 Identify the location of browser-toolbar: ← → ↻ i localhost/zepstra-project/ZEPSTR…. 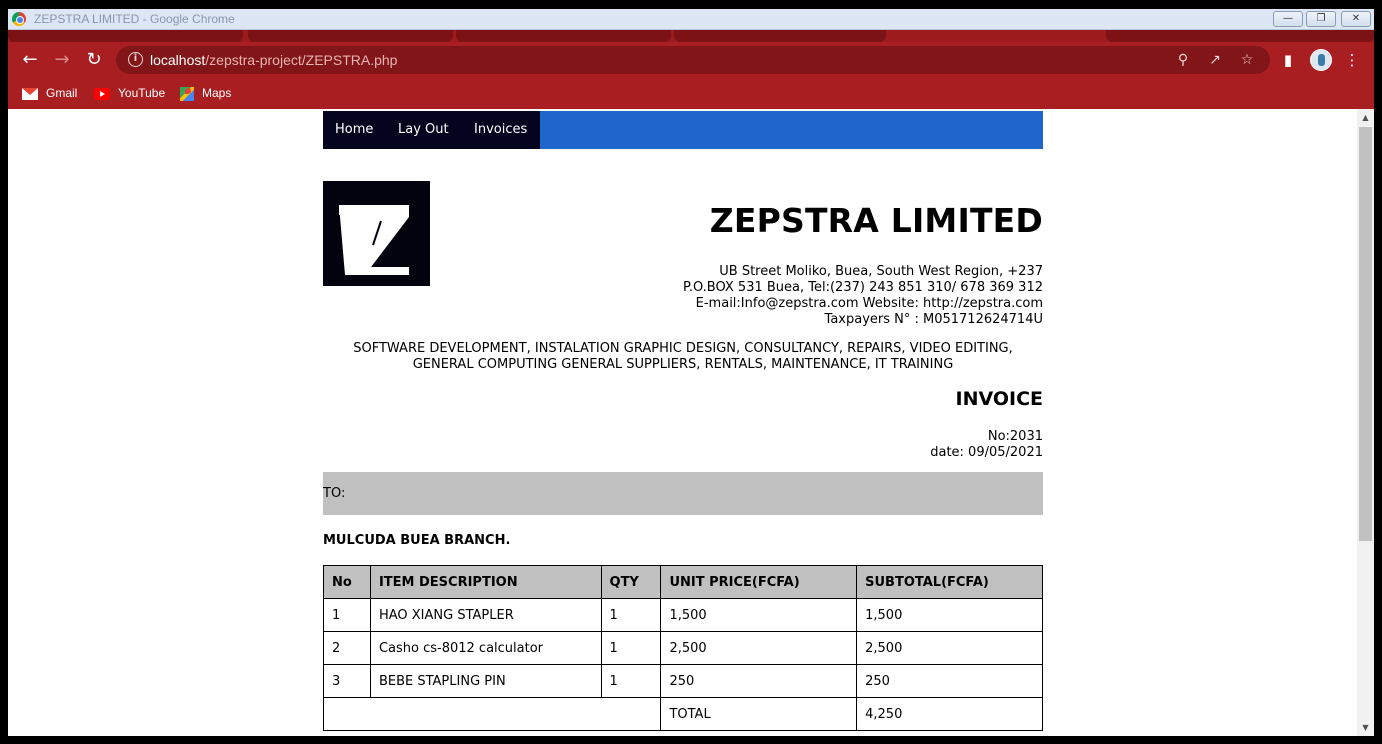
(691, 60).